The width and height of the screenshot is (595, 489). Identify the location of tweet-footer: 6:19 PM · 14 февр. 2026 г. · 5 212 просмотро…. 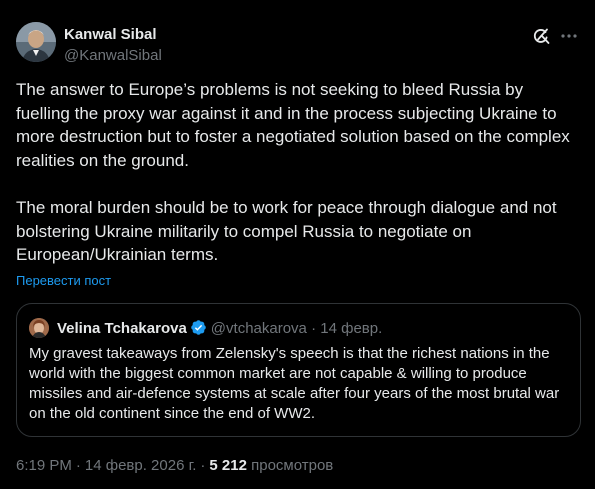
(174, 465).